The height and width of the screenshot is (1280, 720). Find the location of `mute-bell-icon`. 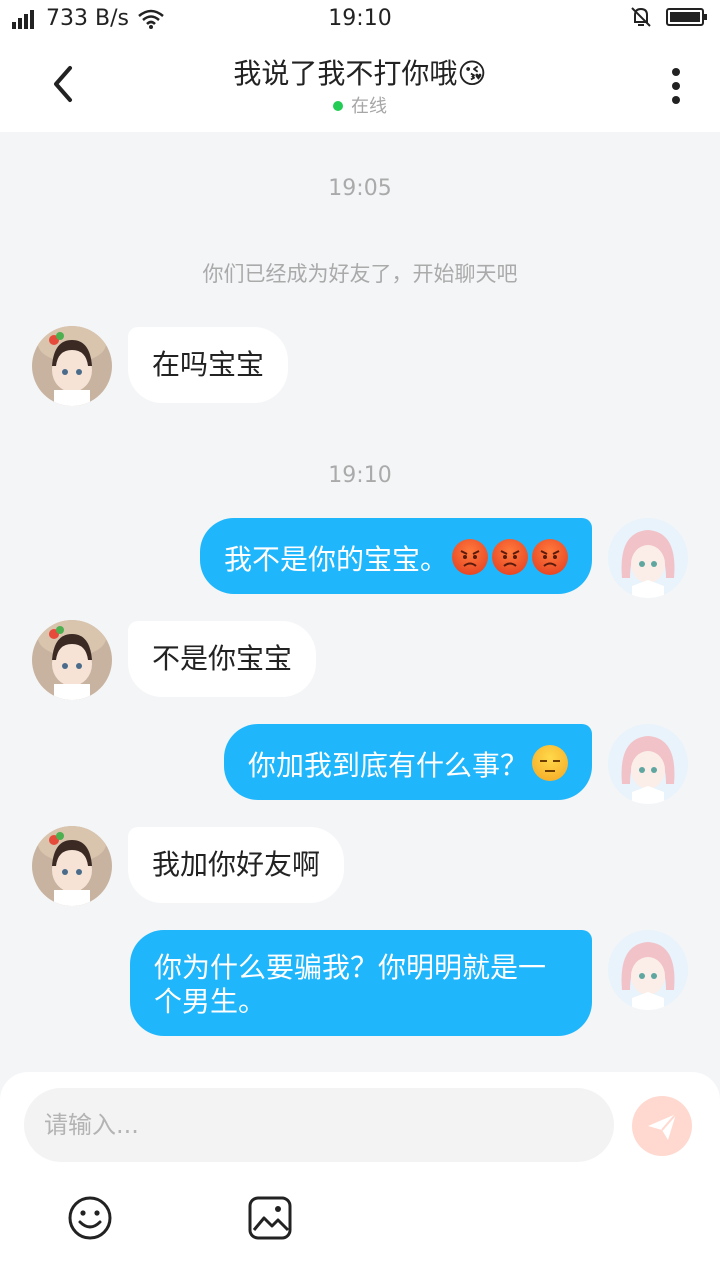

mute-bell-icon is located at coordinates (641, 17).